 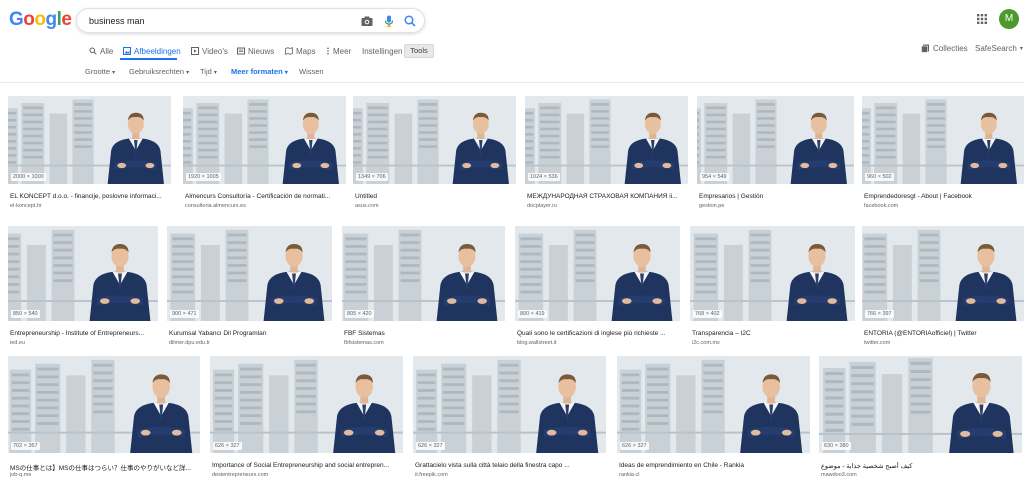 I want to click on image-result: 954 × 549 Empresarios | Gestión gestion.pe, so click(x=775, y=154).